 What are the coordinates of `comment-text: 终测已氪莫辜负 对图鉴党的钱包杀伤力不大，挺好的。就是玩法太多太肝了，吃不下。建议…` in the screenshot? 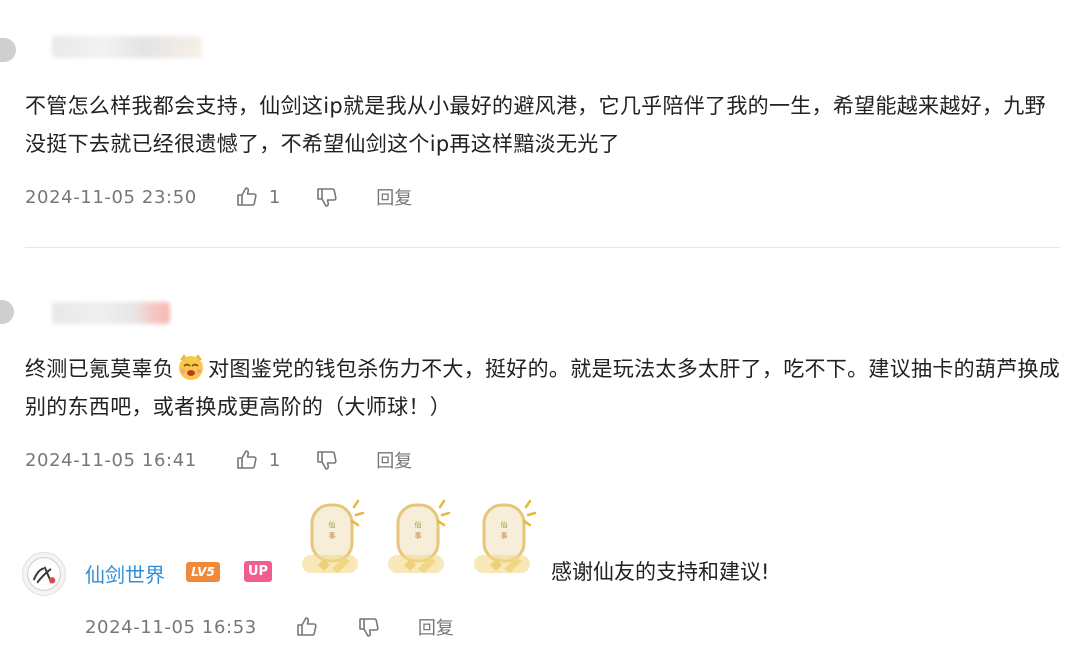 It's located at (545, 388).